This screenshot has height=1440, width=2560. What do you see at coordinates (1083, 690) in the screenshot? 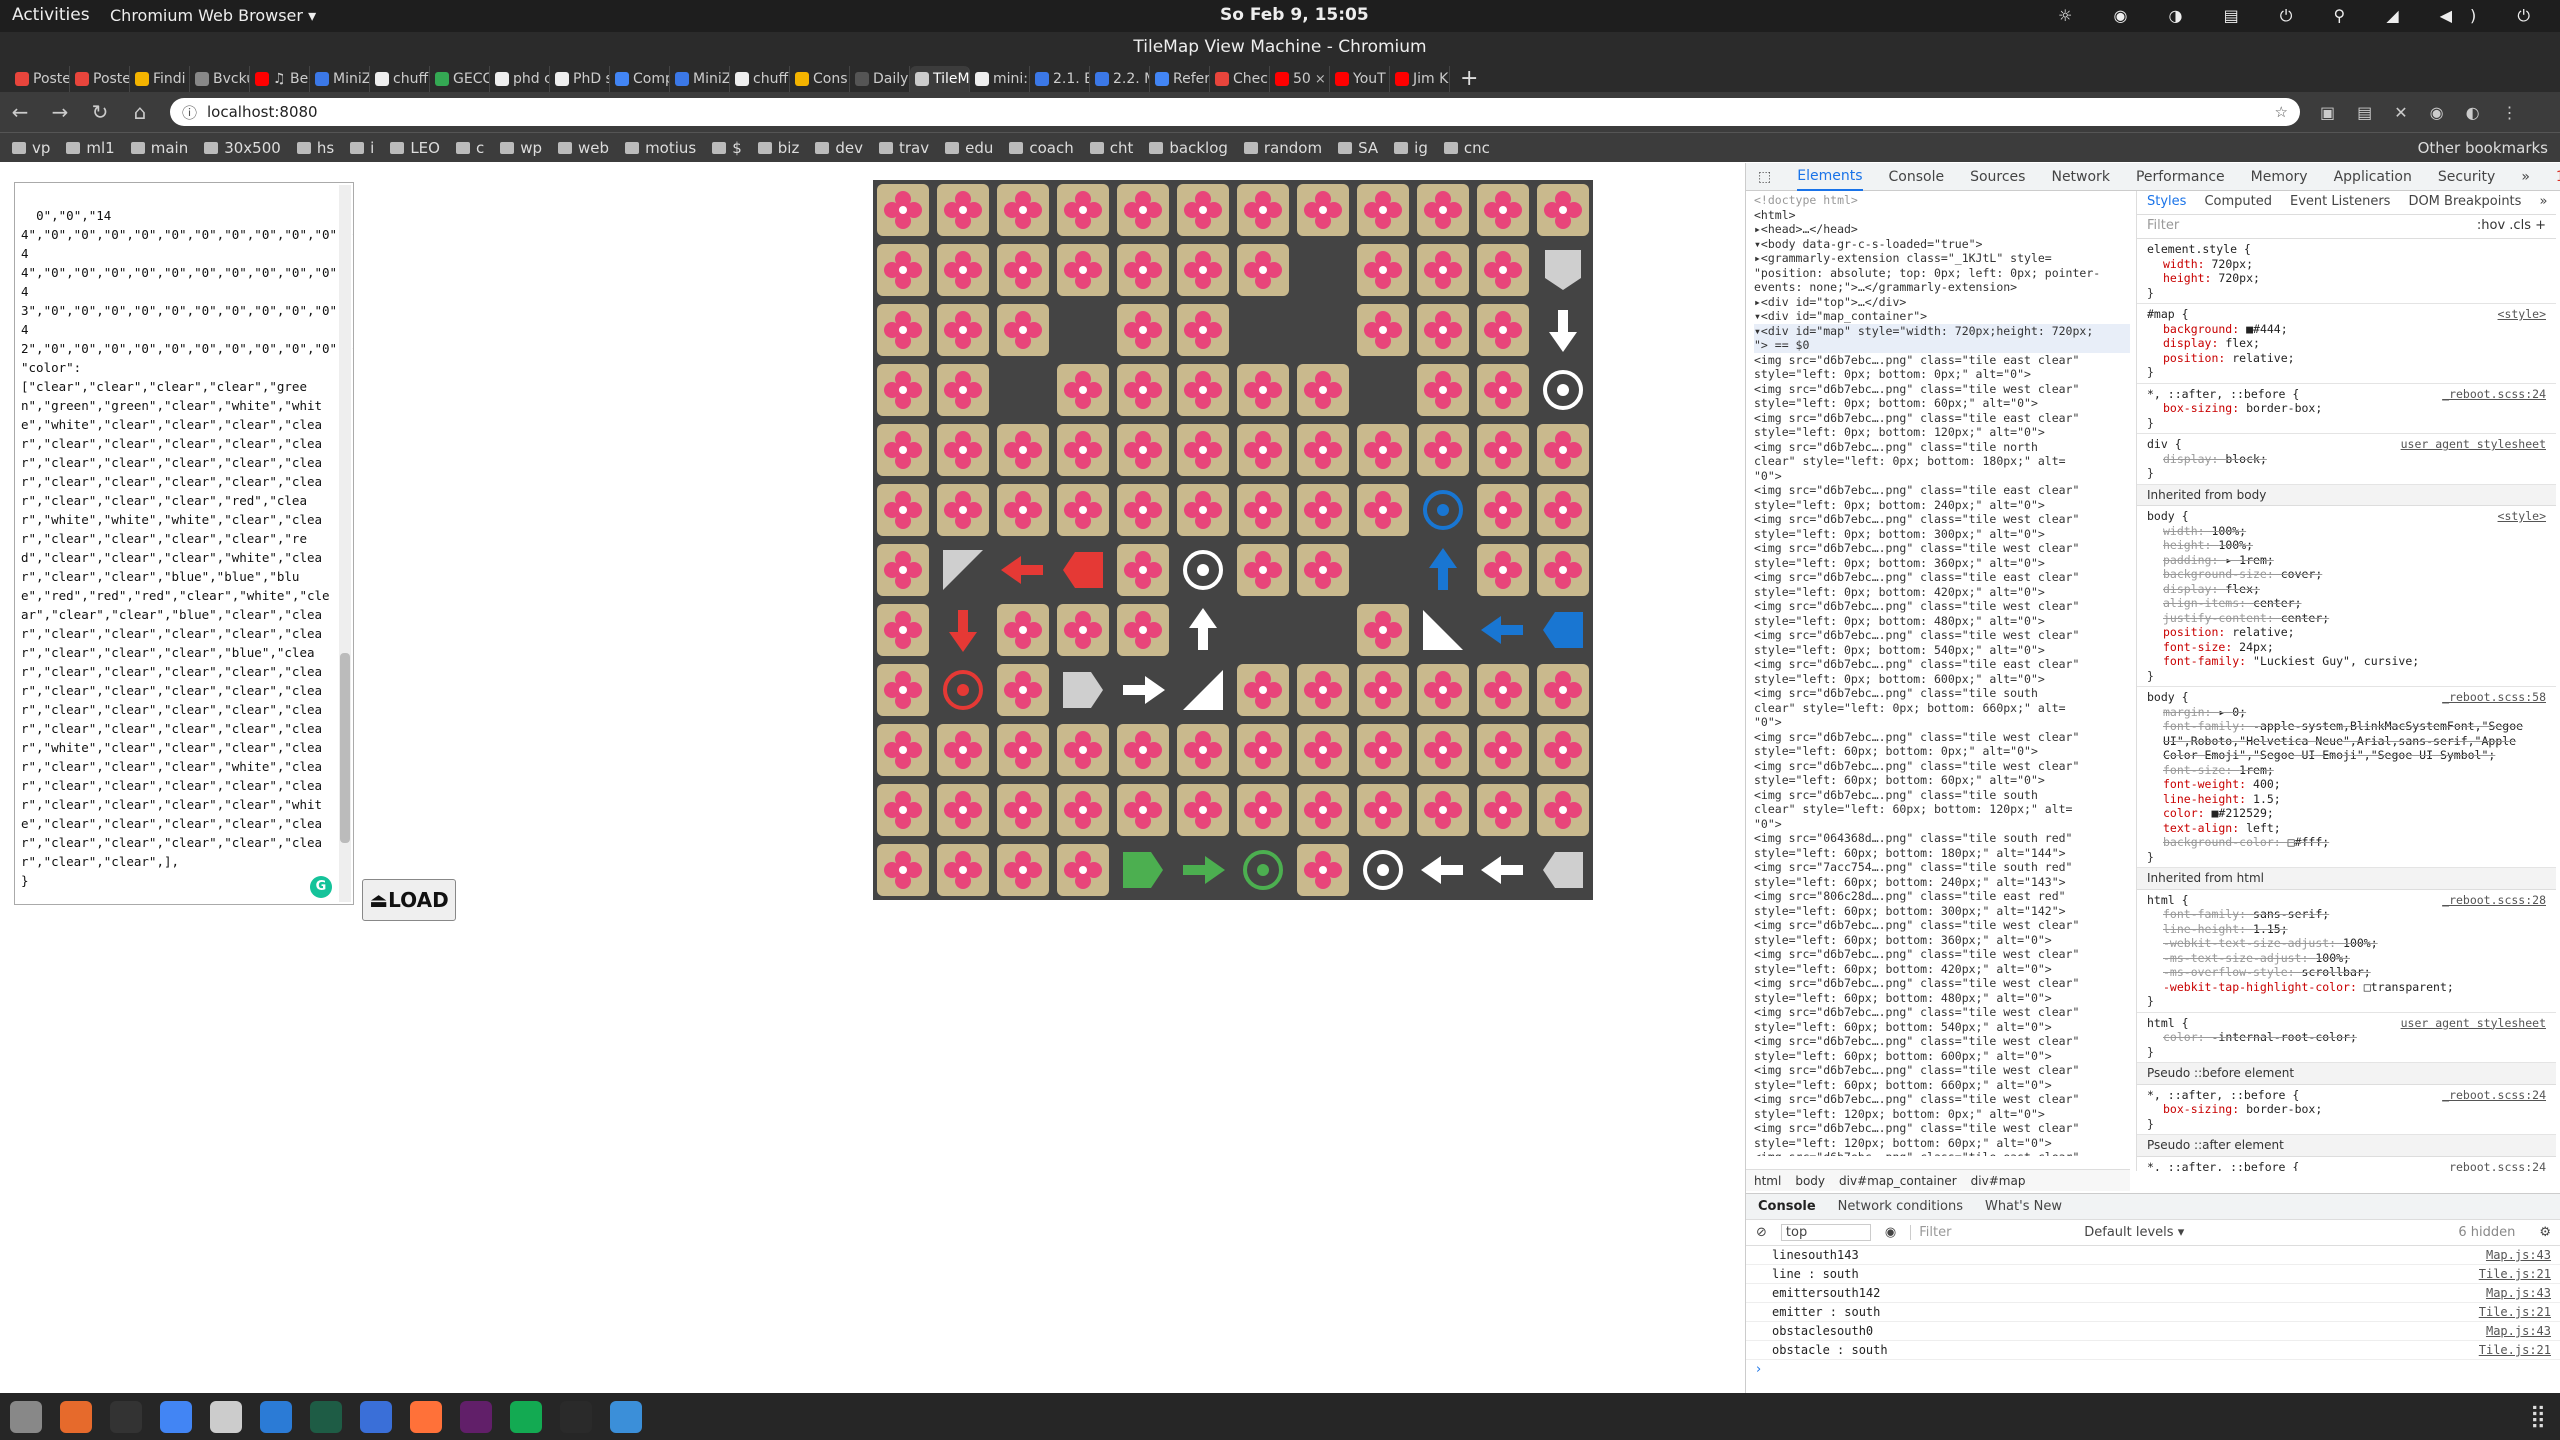
I see `gray-emitter-right-icon` at bounding box center [1083, 690].